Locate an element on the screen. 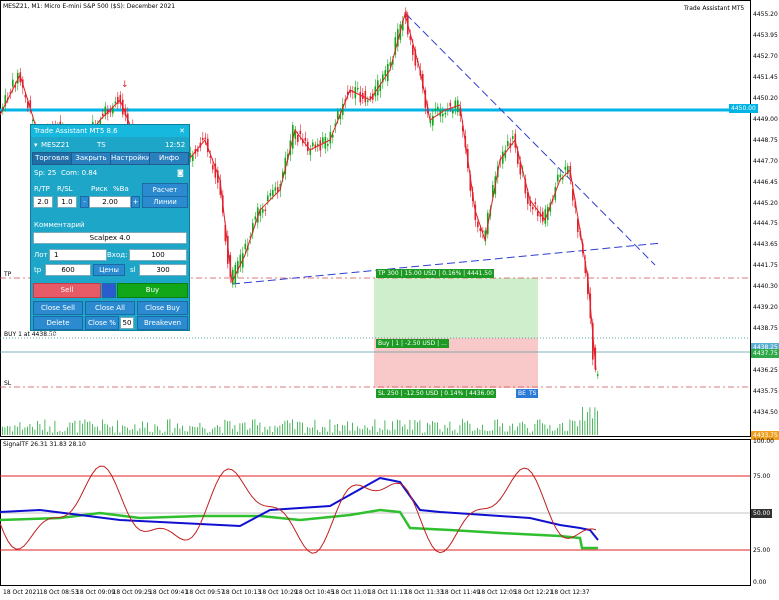 This screenshot has height=600, width=779. price-axis-label: 4448.75 is located at coordinates (765, 140).